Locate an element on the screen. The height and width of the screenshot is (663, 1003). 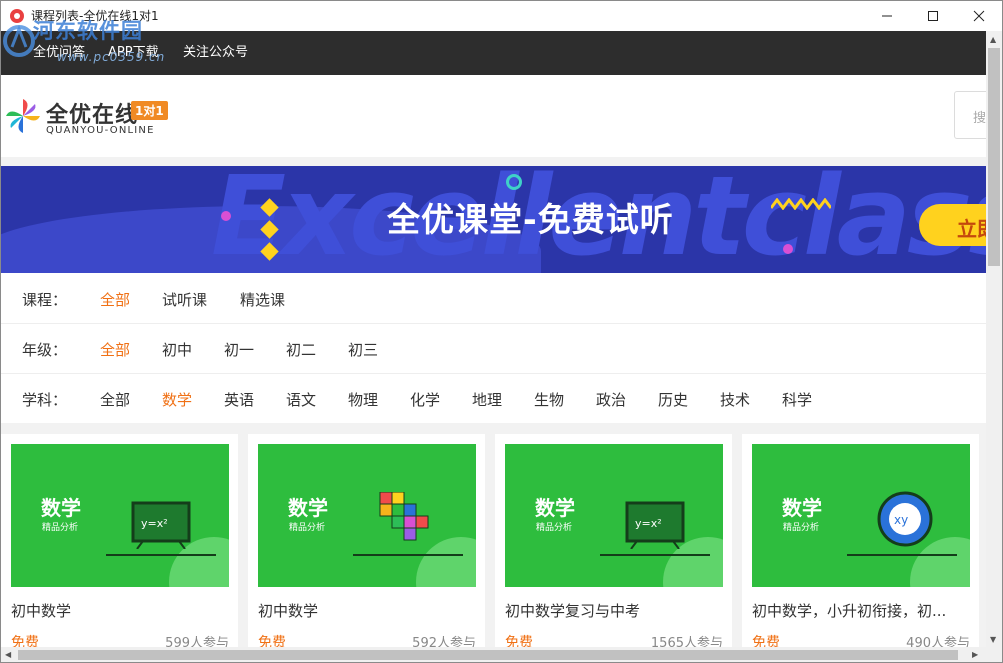
filter-row-course: 课程： 全部 试听课 精选课 is located at coordinates (493, 298).